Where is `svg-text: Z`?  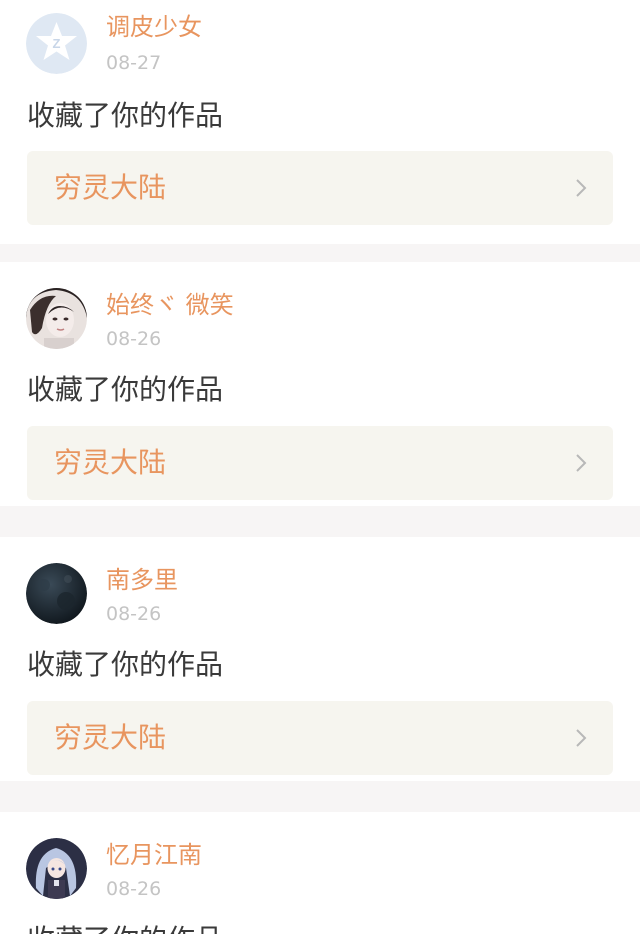
svg-text: Z is located at coordinates (57, 43).